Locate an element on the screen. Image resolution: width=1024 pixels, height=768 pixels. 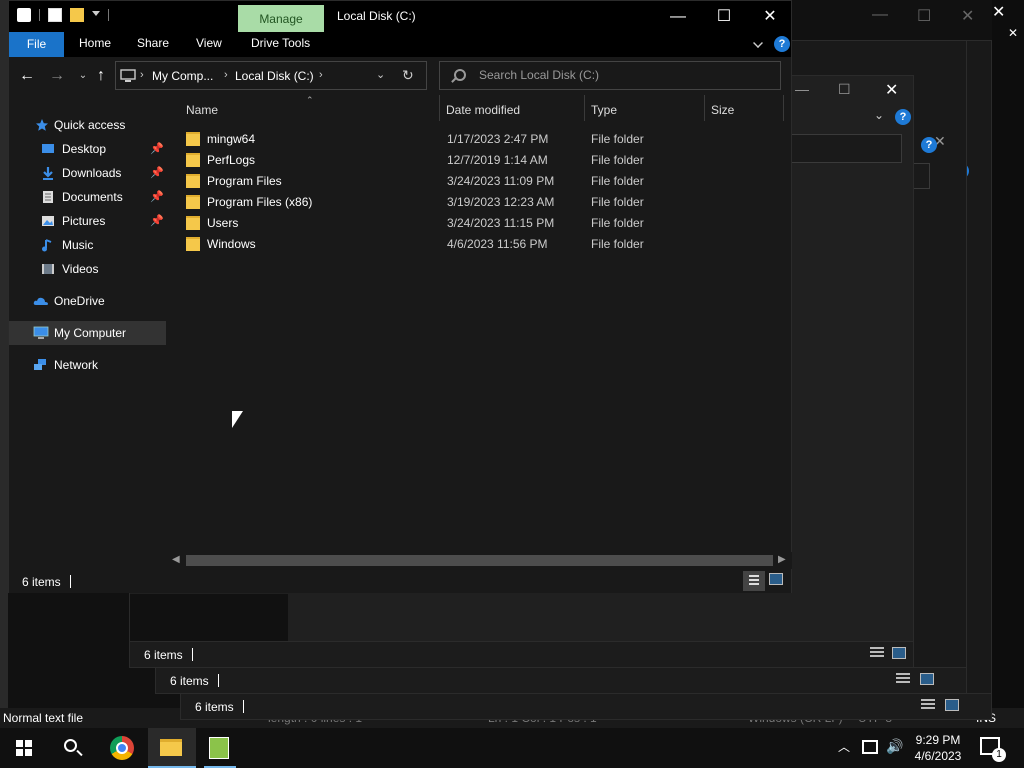
nav-pictures: Pictures 📌 is located at coordinates (87, 221).